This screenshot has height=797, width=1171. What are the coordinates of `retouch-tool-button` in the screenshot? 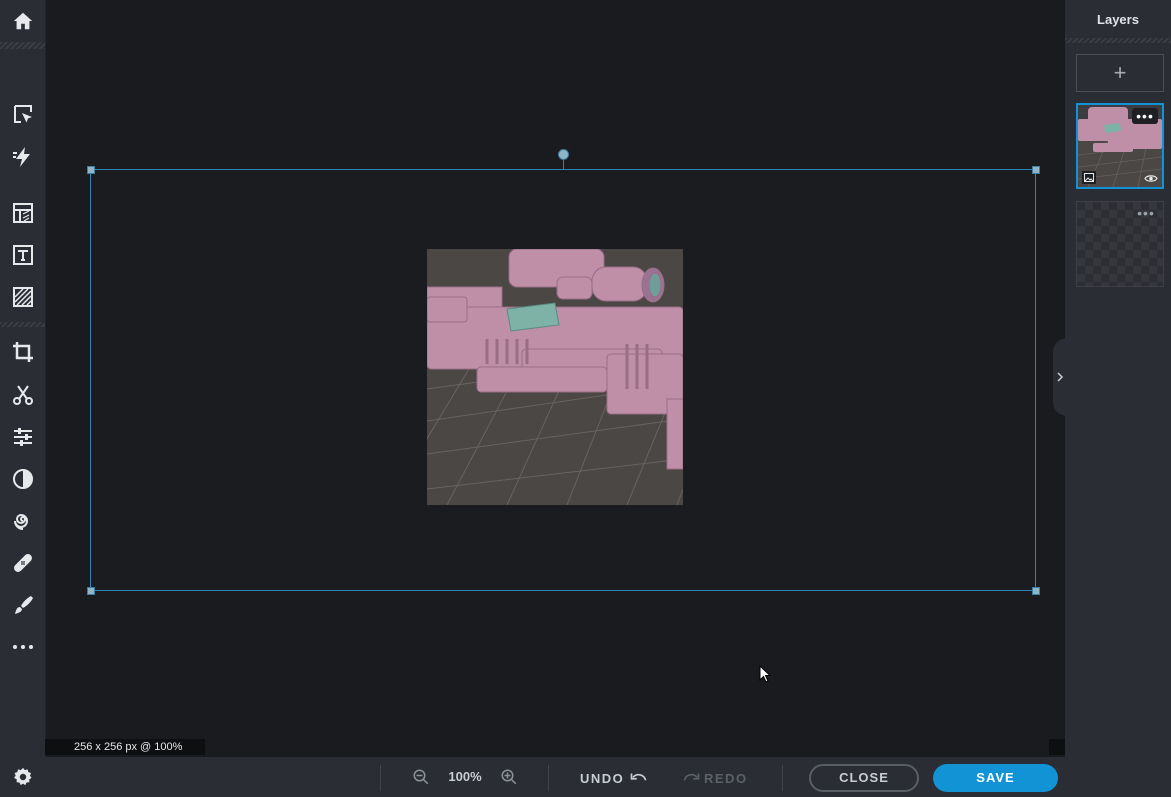 It's located at (22, 563).